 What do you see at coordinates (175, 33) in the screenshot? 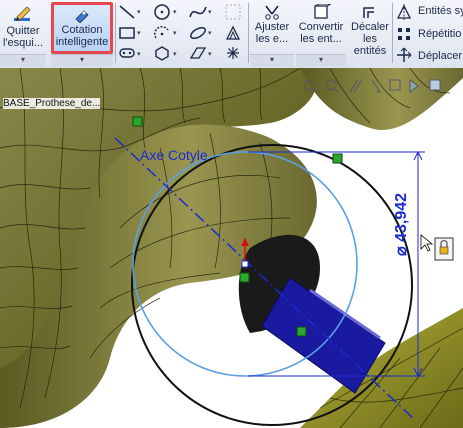
I see `arc-dropdown: ▾` at bounding box center [175, 33].